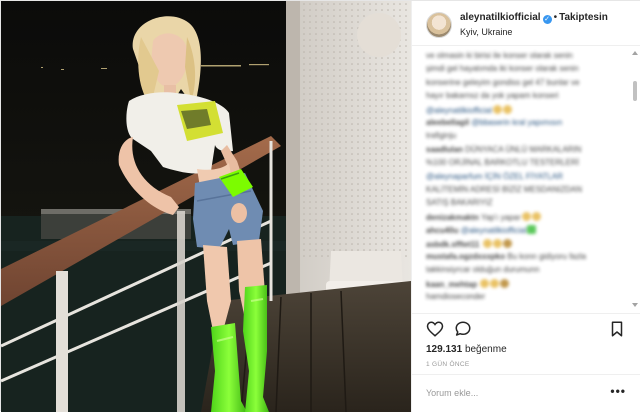 The width and height of the screenshot is (640, 412). I want to click on comment-bubble-icon, so click(463, 329).